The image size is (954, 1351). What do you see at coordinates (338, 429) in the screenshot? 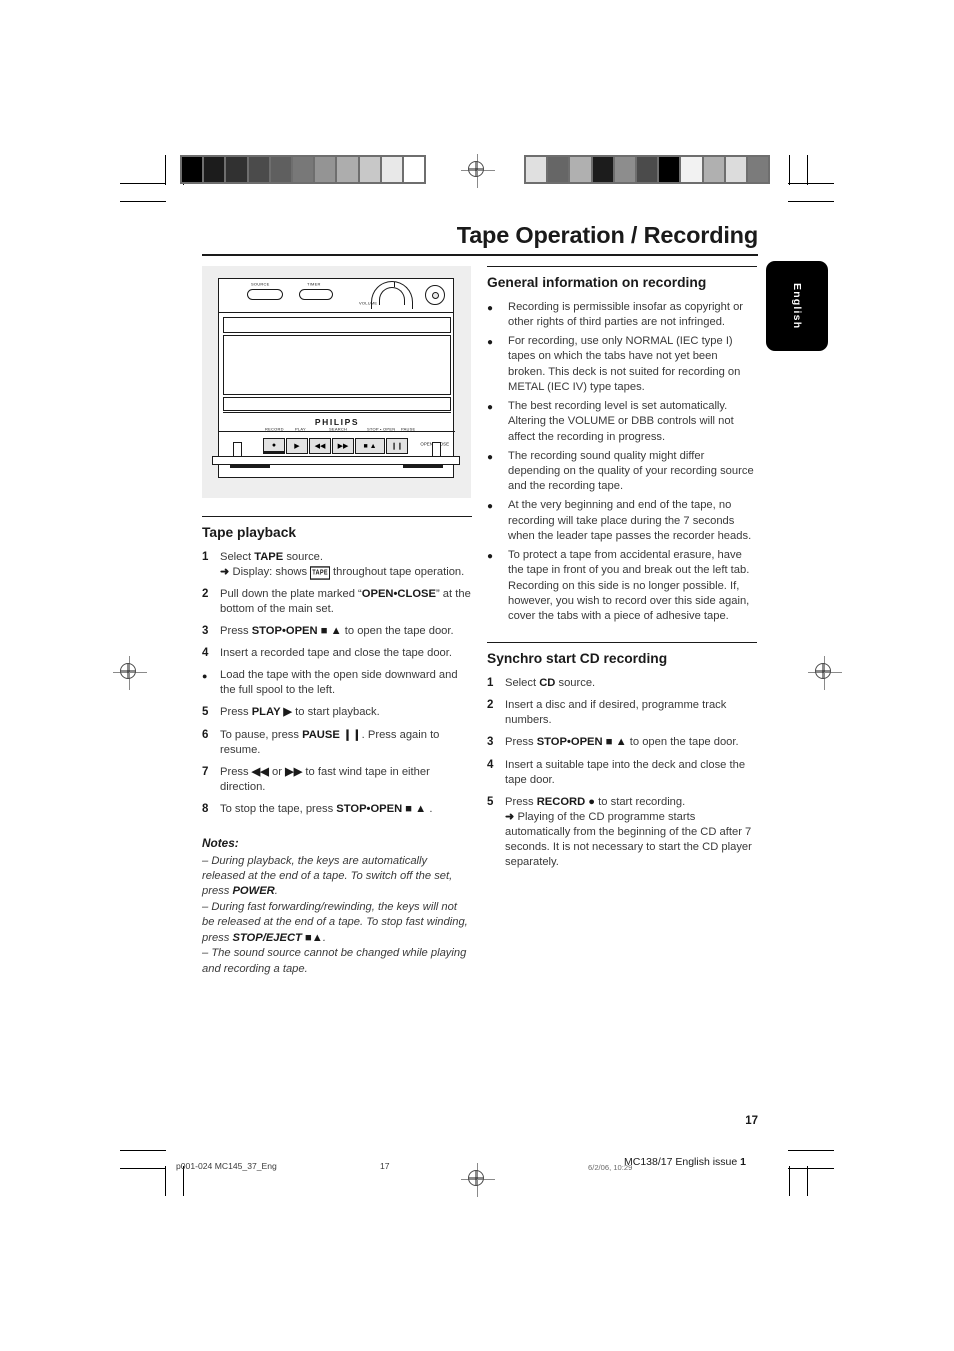
I see `control-label-search: SEARCH` at bounding box center [338, 429].